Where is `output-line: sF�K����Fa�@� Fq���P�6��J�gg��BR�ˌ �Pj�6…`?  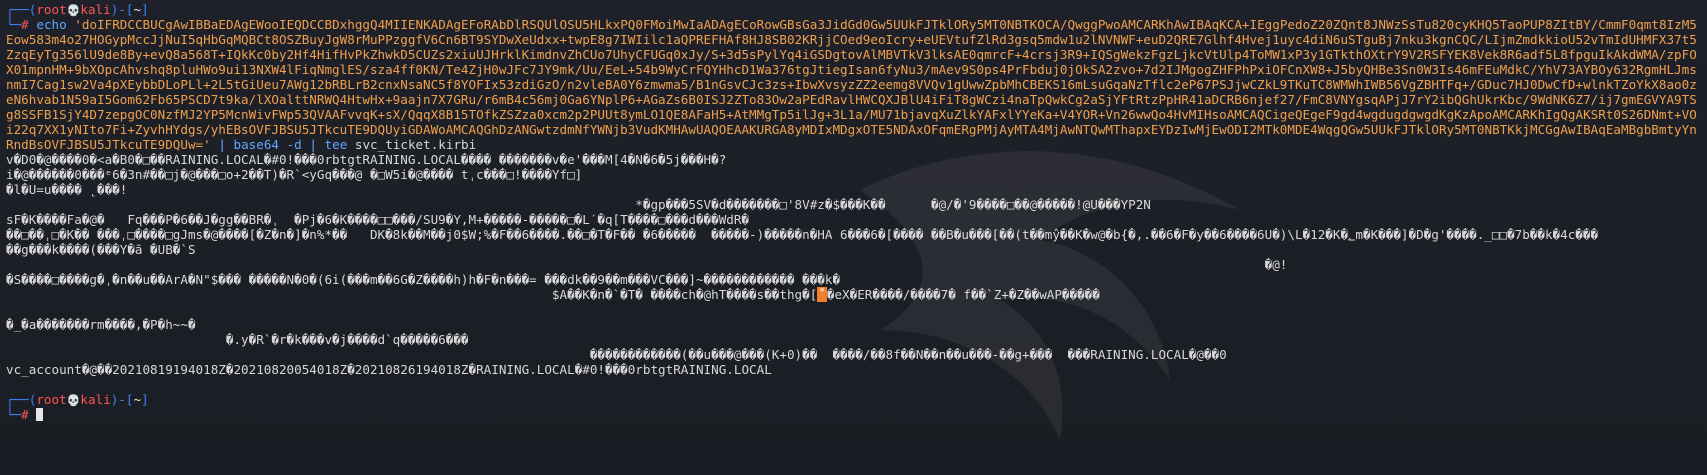 output-line: sF�K����Fa�@� Fq���P�6��J�gg��BR�ˌ �Pj�6… is located at coordinates (378, 219).